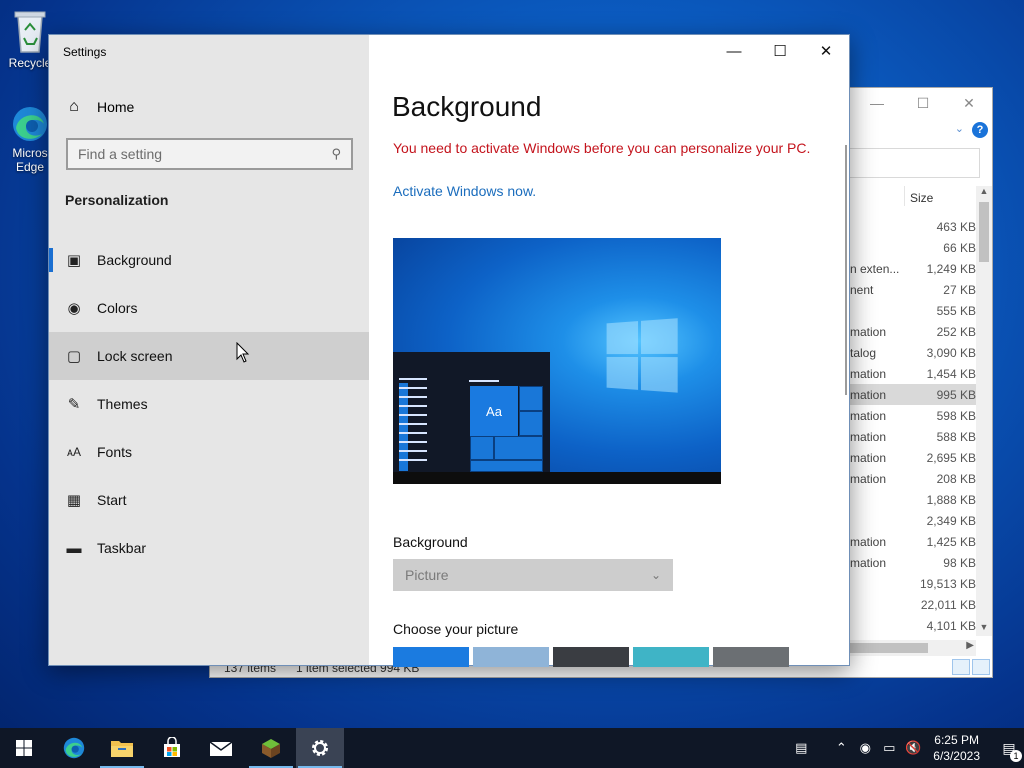 This screenshot has height=768, width=1024. Describe the element at coordinates (984, 193) in the screenshot. I see `scroll-up-icon: ▲` at that location.